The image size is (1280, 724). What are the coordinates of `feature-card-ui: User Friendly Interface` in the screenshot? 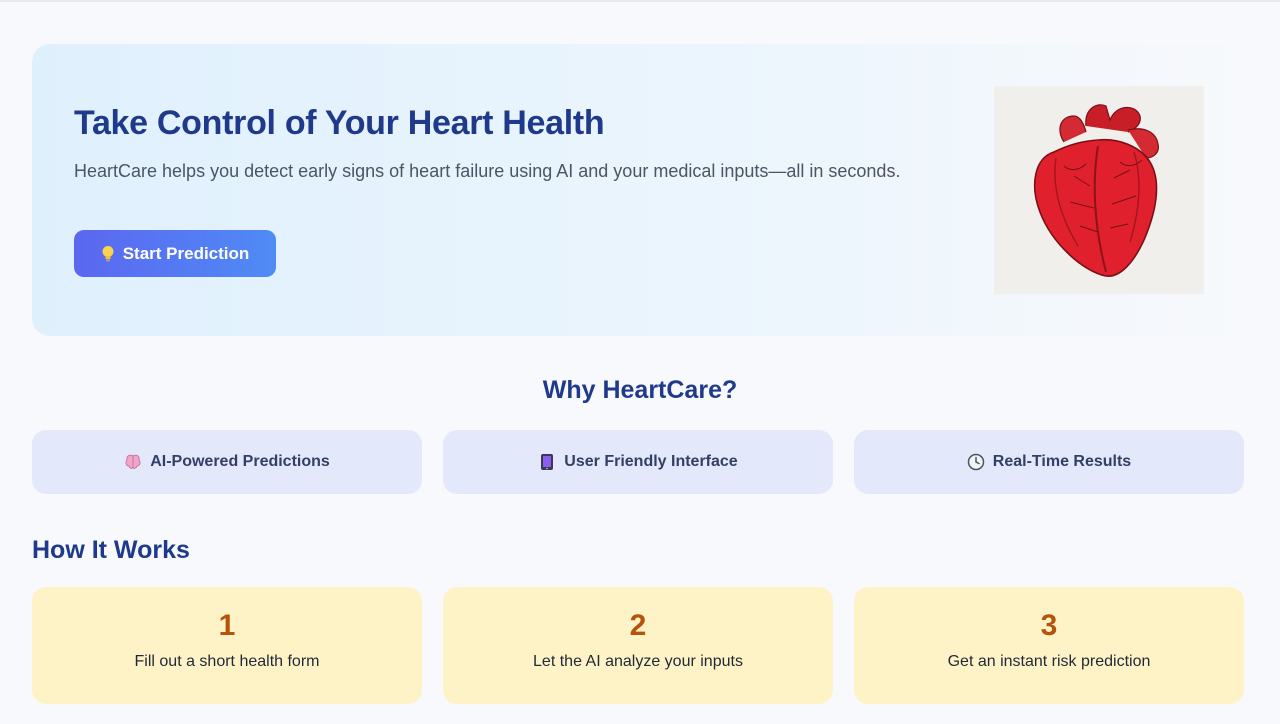 It's located at (638, 462).